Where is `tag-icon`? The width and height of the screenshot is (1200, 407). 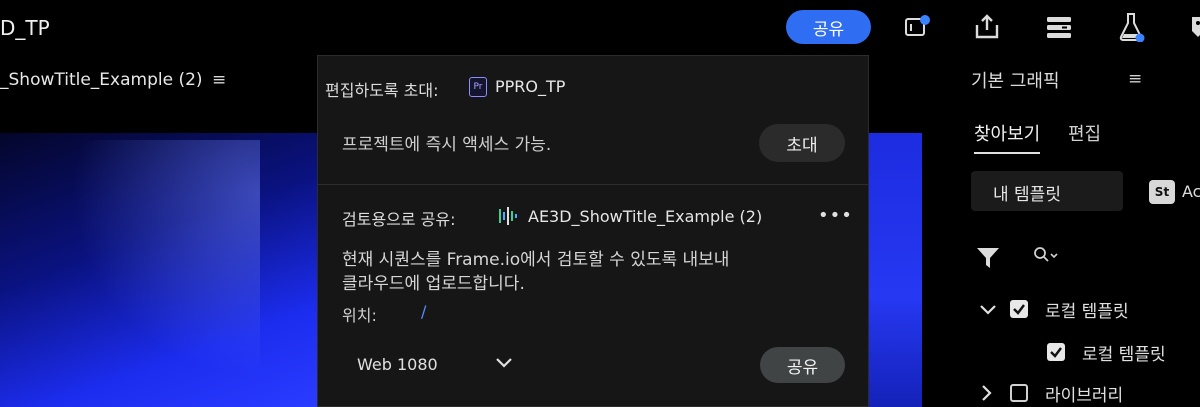
tag-icon is located at coordinates (1191, 27).